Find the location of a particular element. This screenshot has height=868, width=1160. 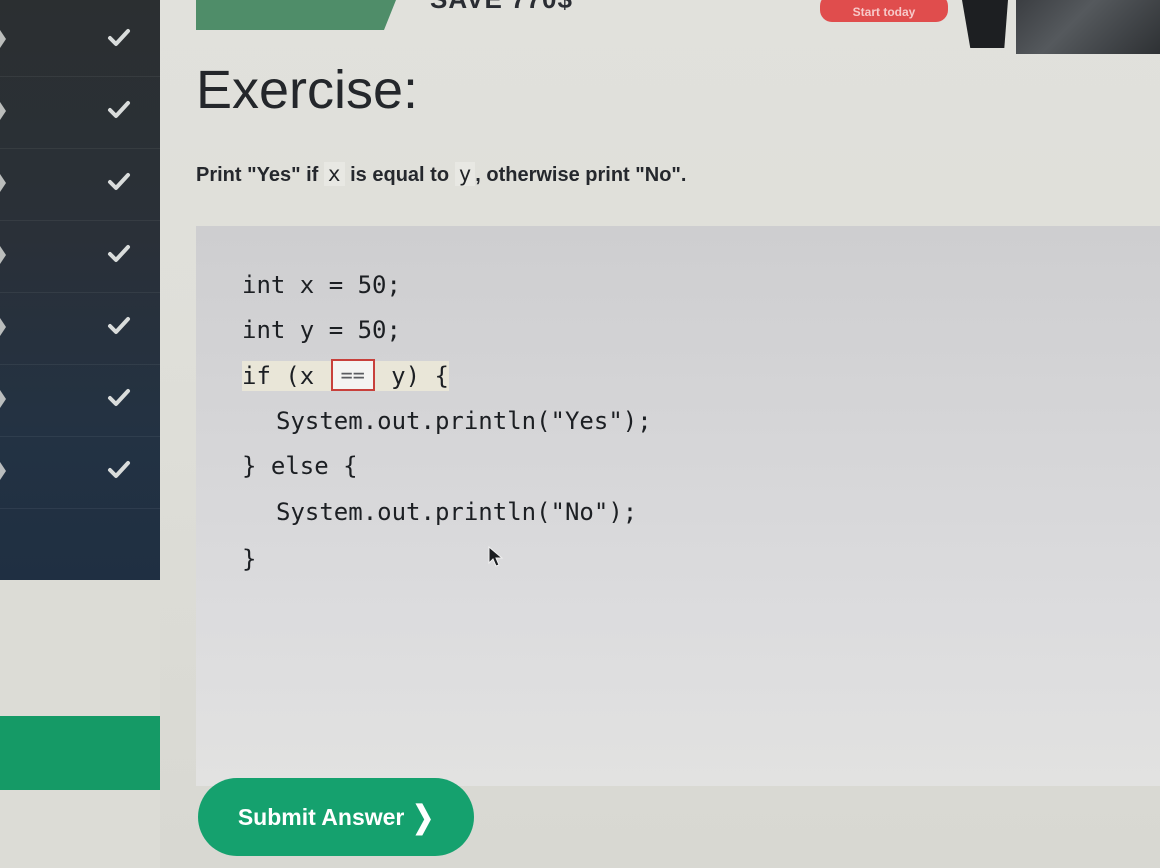

code-line-3-after: y) { is located at coordinates (412, 376).